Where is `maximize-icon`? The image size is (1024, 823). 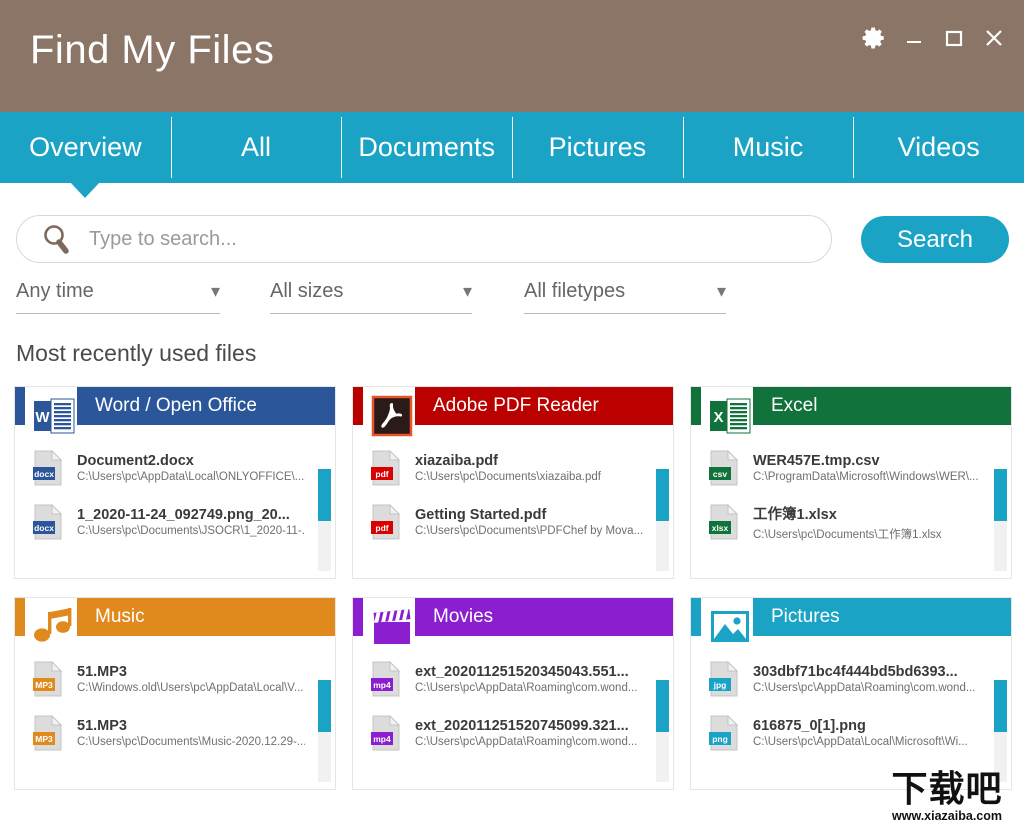 maximize-icon is located at coordinates (954, 38).